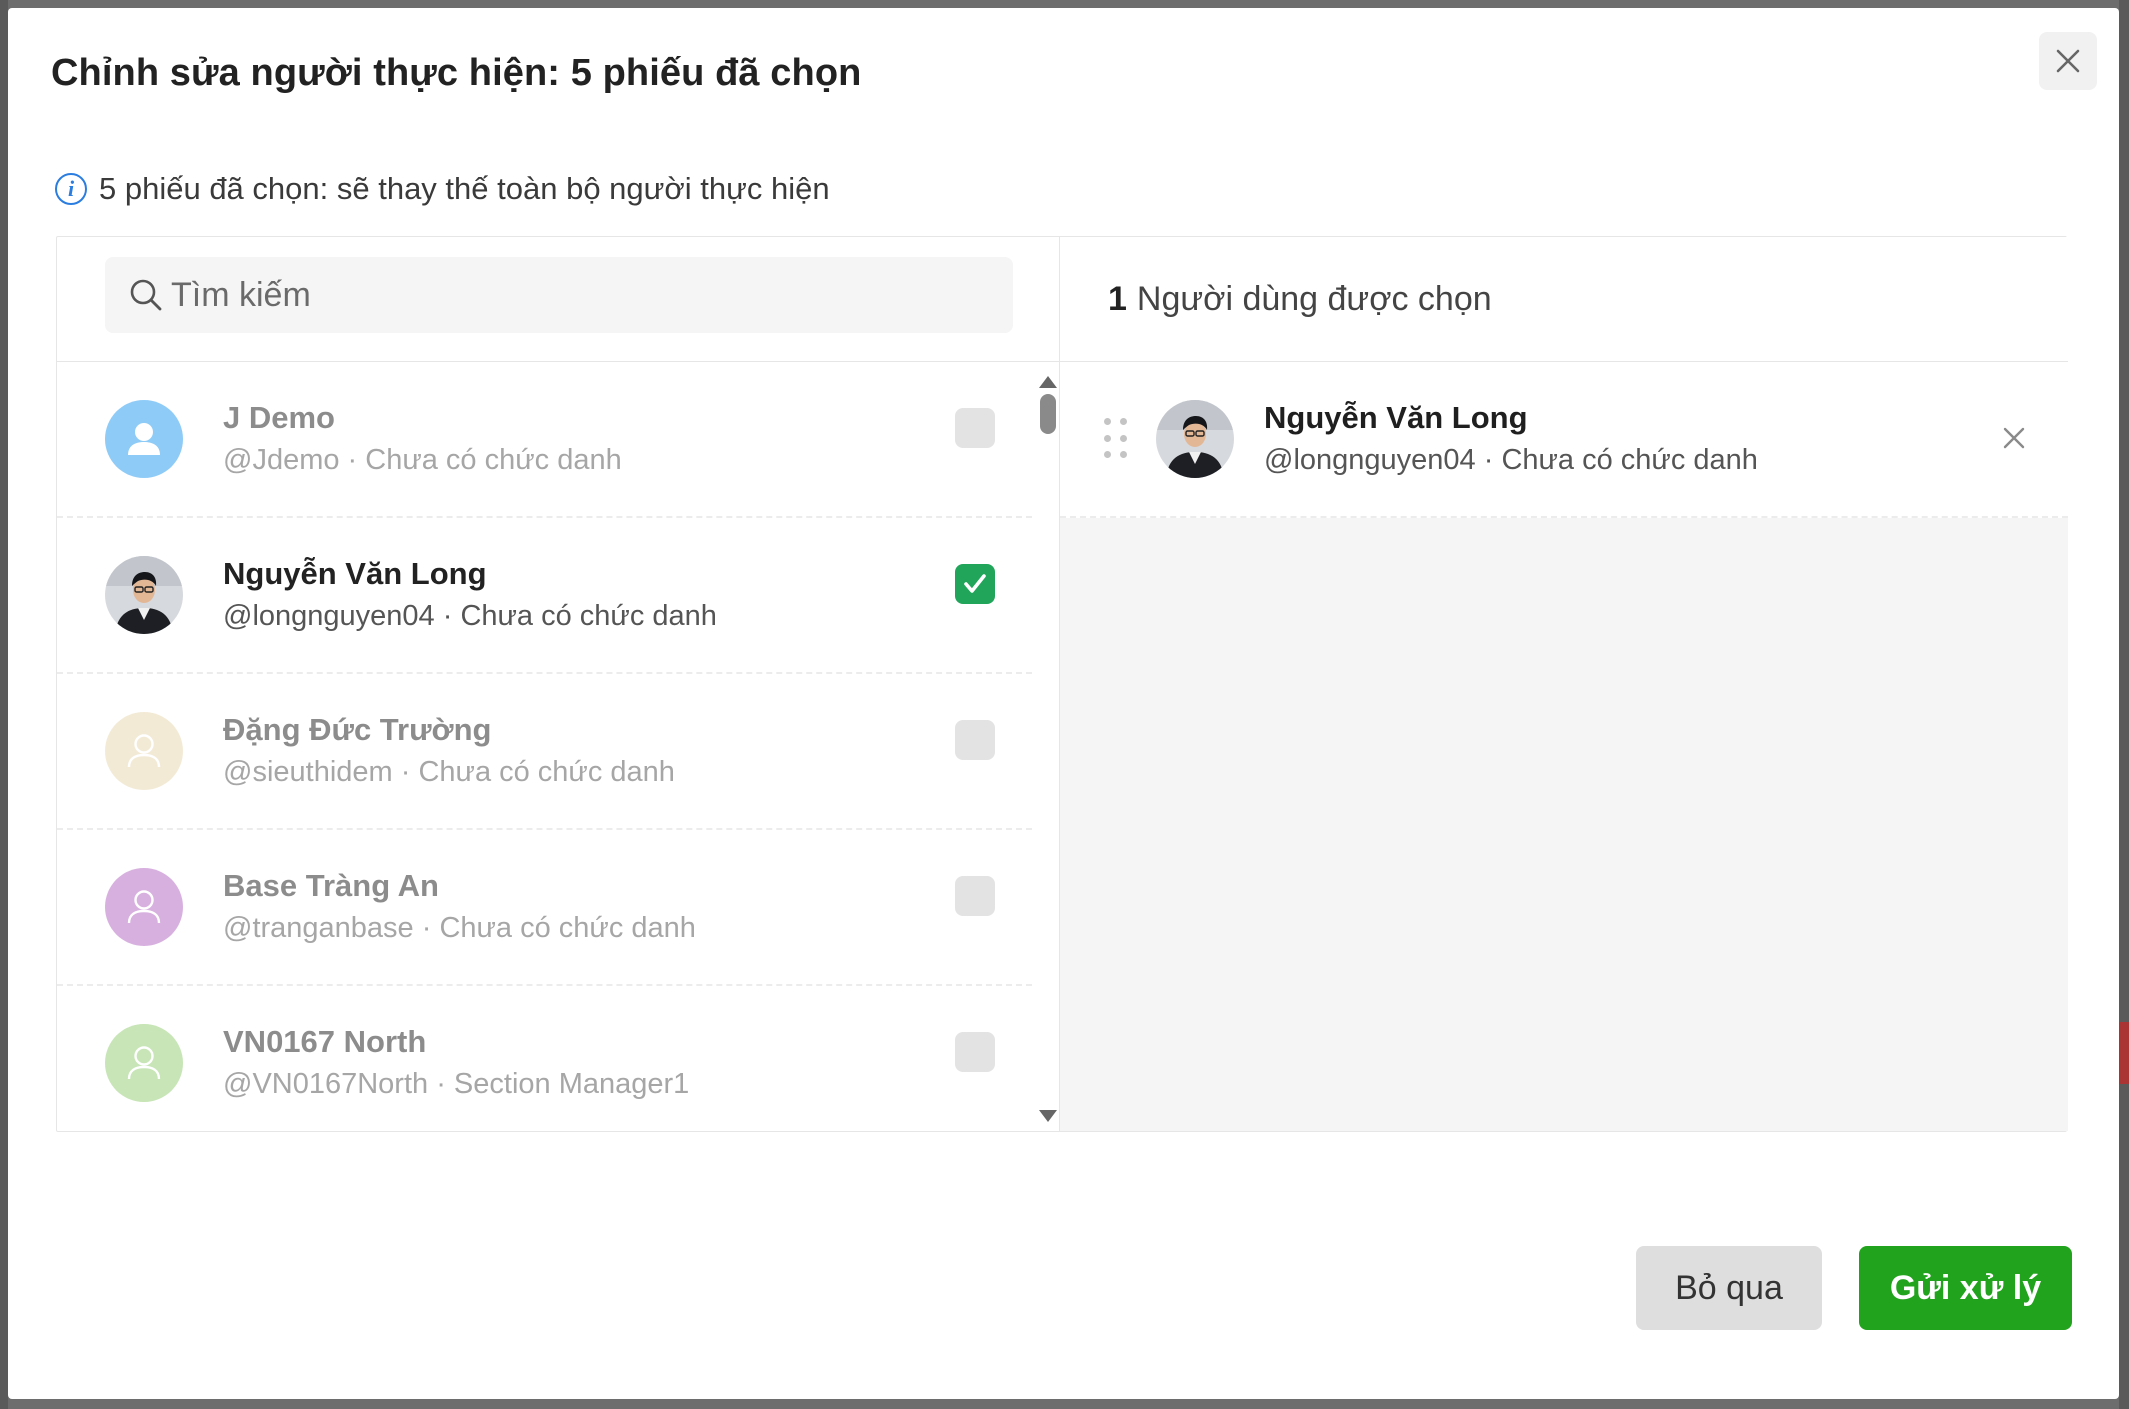 Image resolution: width=2129 pixels, height=1409 pixels. Describe the element at coordinates (449, 772) in the screenshot. I see `user-subtitle: @sieuthidem · Chưa có chức danh` at that location.